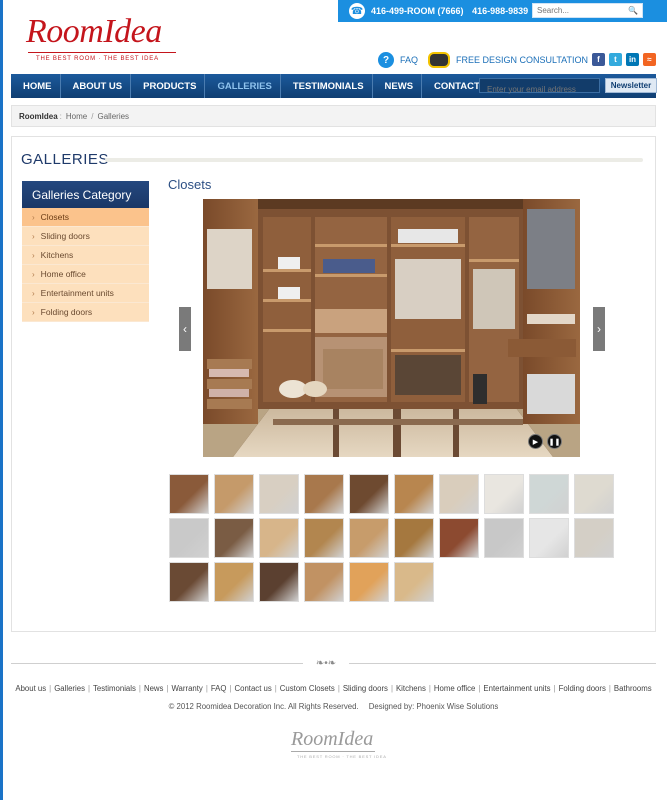 The width and height of the screenshot is (667, 800). Describe the element at coordinates (30, 688) in the screenshot. I see `footer-link: About us` at that location.